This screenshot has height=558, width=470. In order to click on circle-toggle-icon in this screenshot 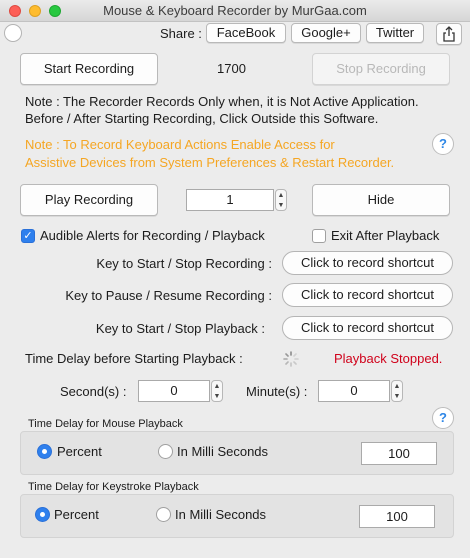, I will do `click(13, 33)`.